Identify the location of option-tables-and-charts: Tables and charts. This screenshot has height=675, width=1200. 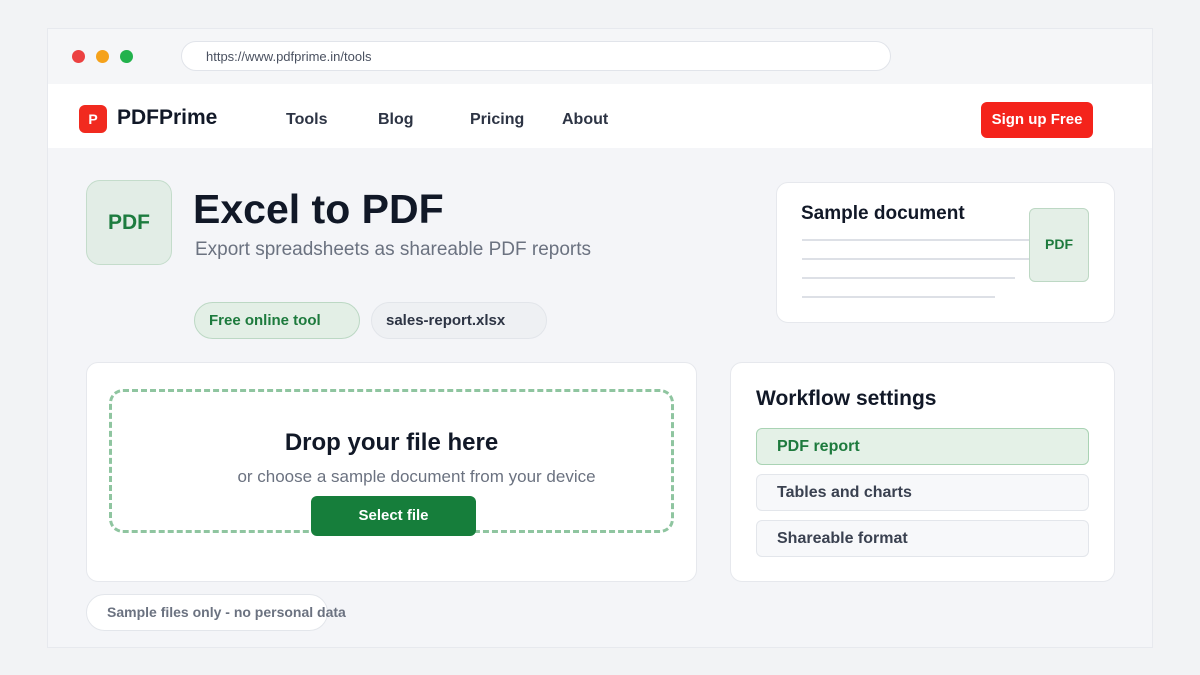
(922, 492).